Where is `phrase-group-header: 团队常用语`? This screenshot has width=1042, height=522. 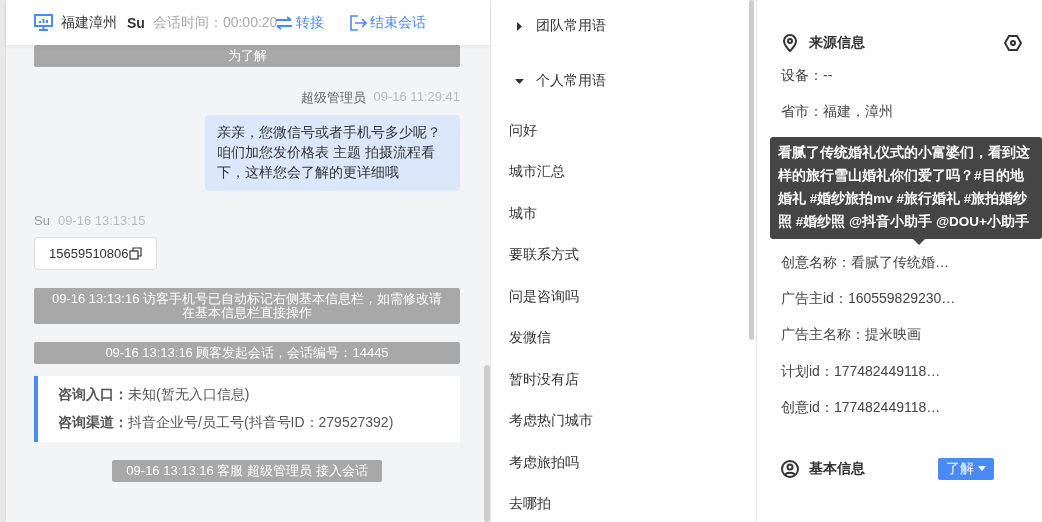 phrase-group-header: 团队常用语 is located at coordinates (623, 26).